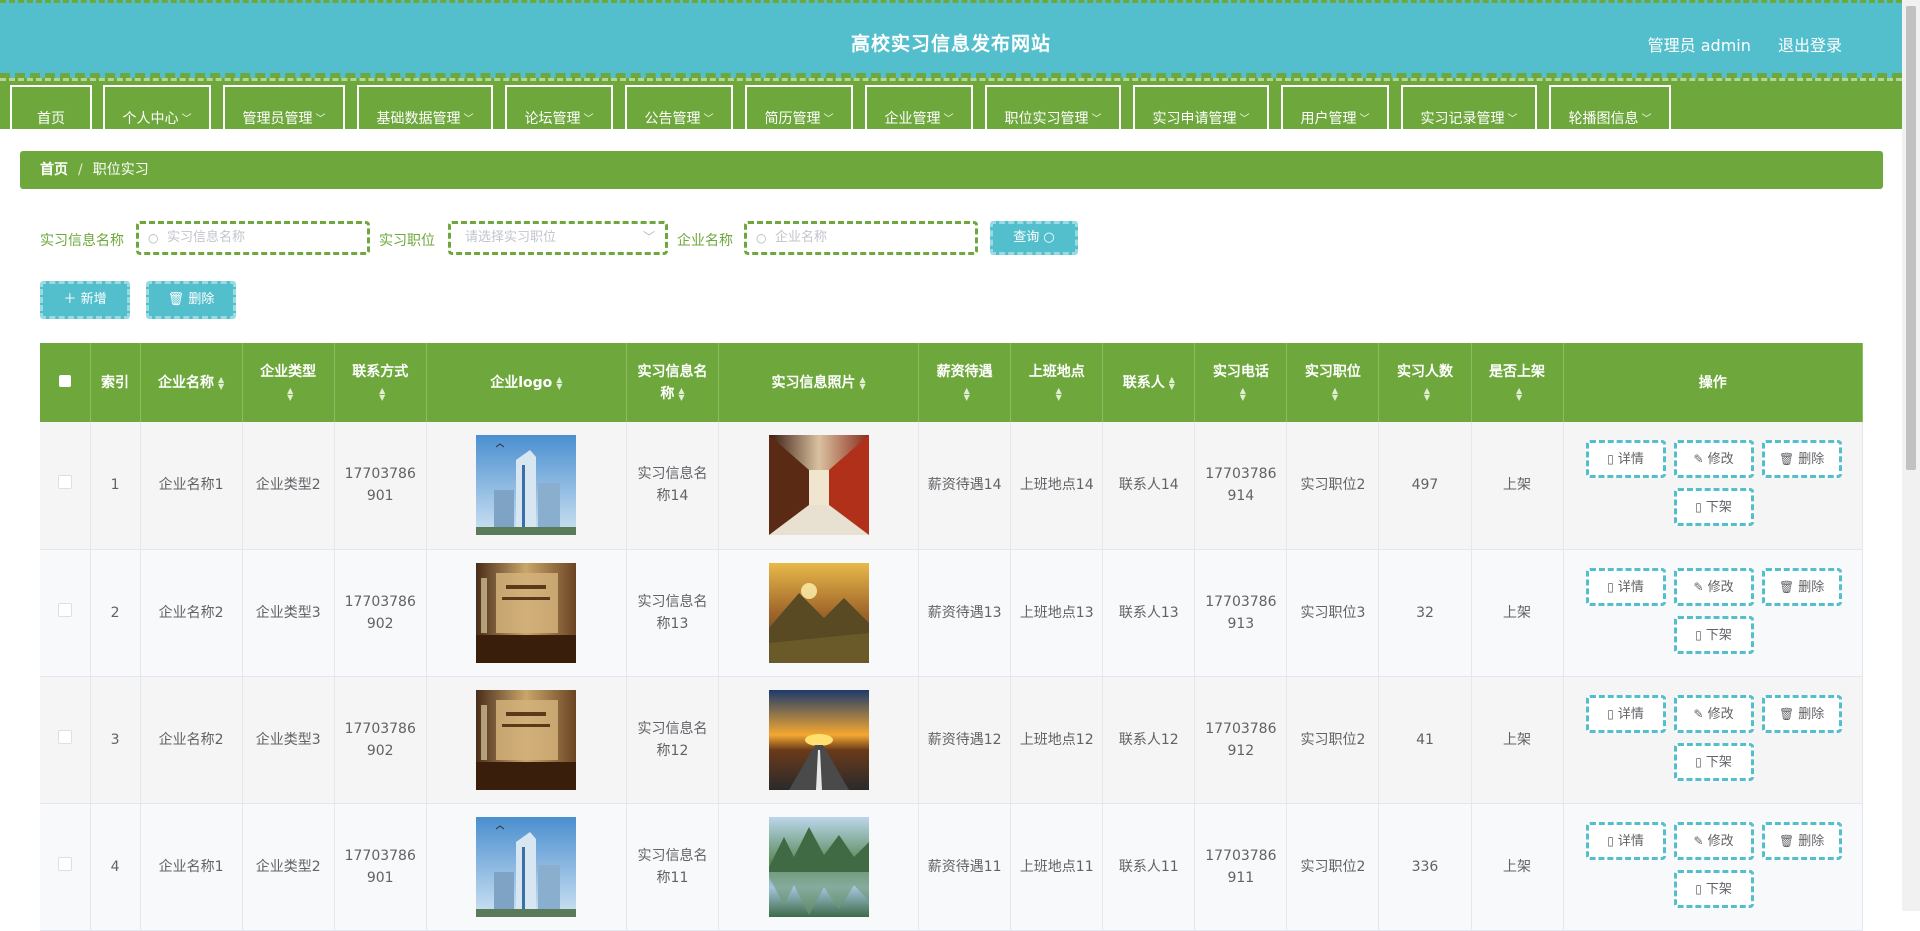 Image resolution: width=1920 pixels, height=931 pixels. What do you see at coordinates (799, 107) in the screenshot?
I see `nav-item-resume-mgmt: 简历管理 ﹀` at bounding box center [799, 107].